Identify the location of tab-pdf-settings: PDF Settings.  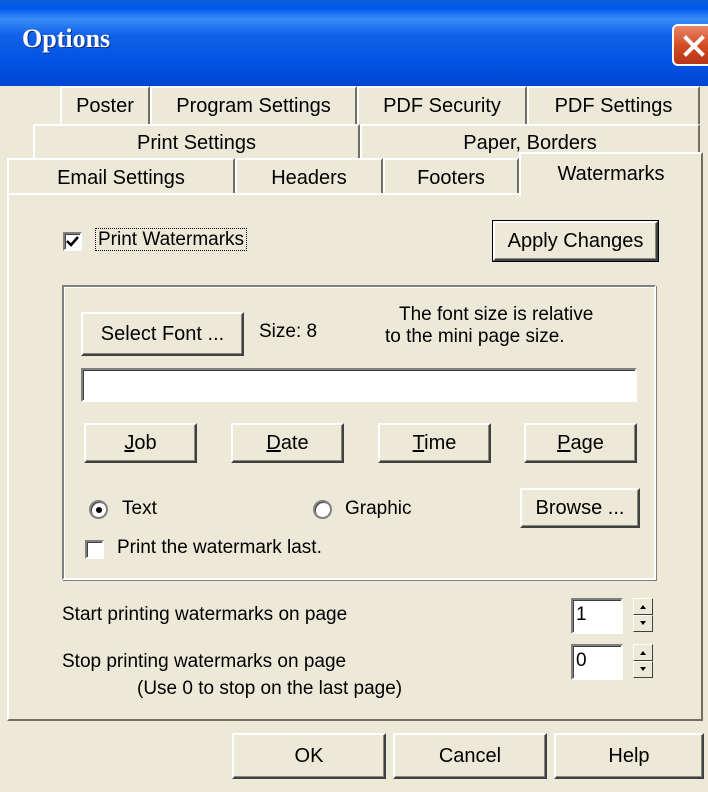
(613, 105).